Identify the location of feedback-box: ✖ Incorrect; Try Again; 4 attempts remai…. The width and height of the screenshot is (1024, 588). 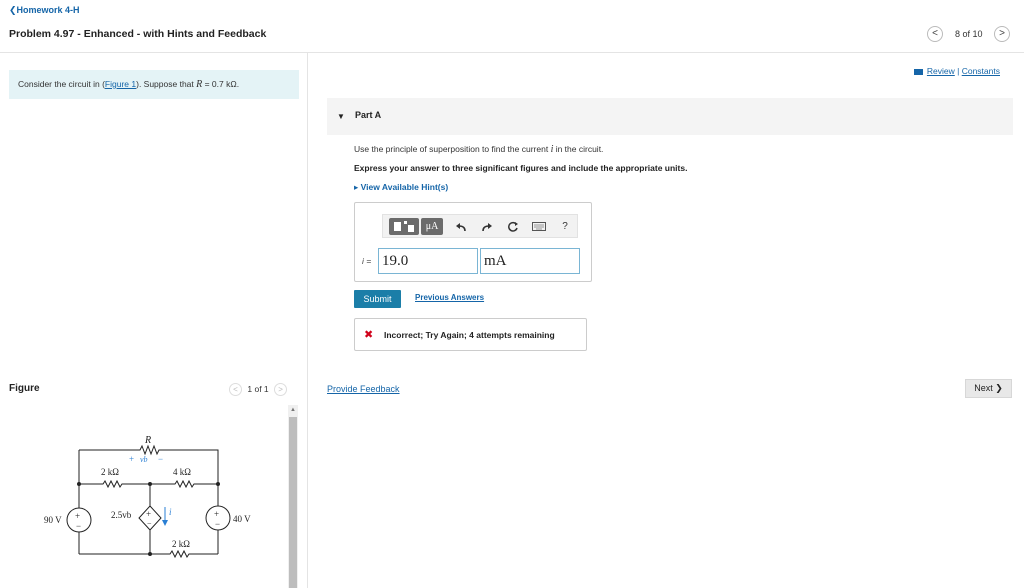
(470, 334).